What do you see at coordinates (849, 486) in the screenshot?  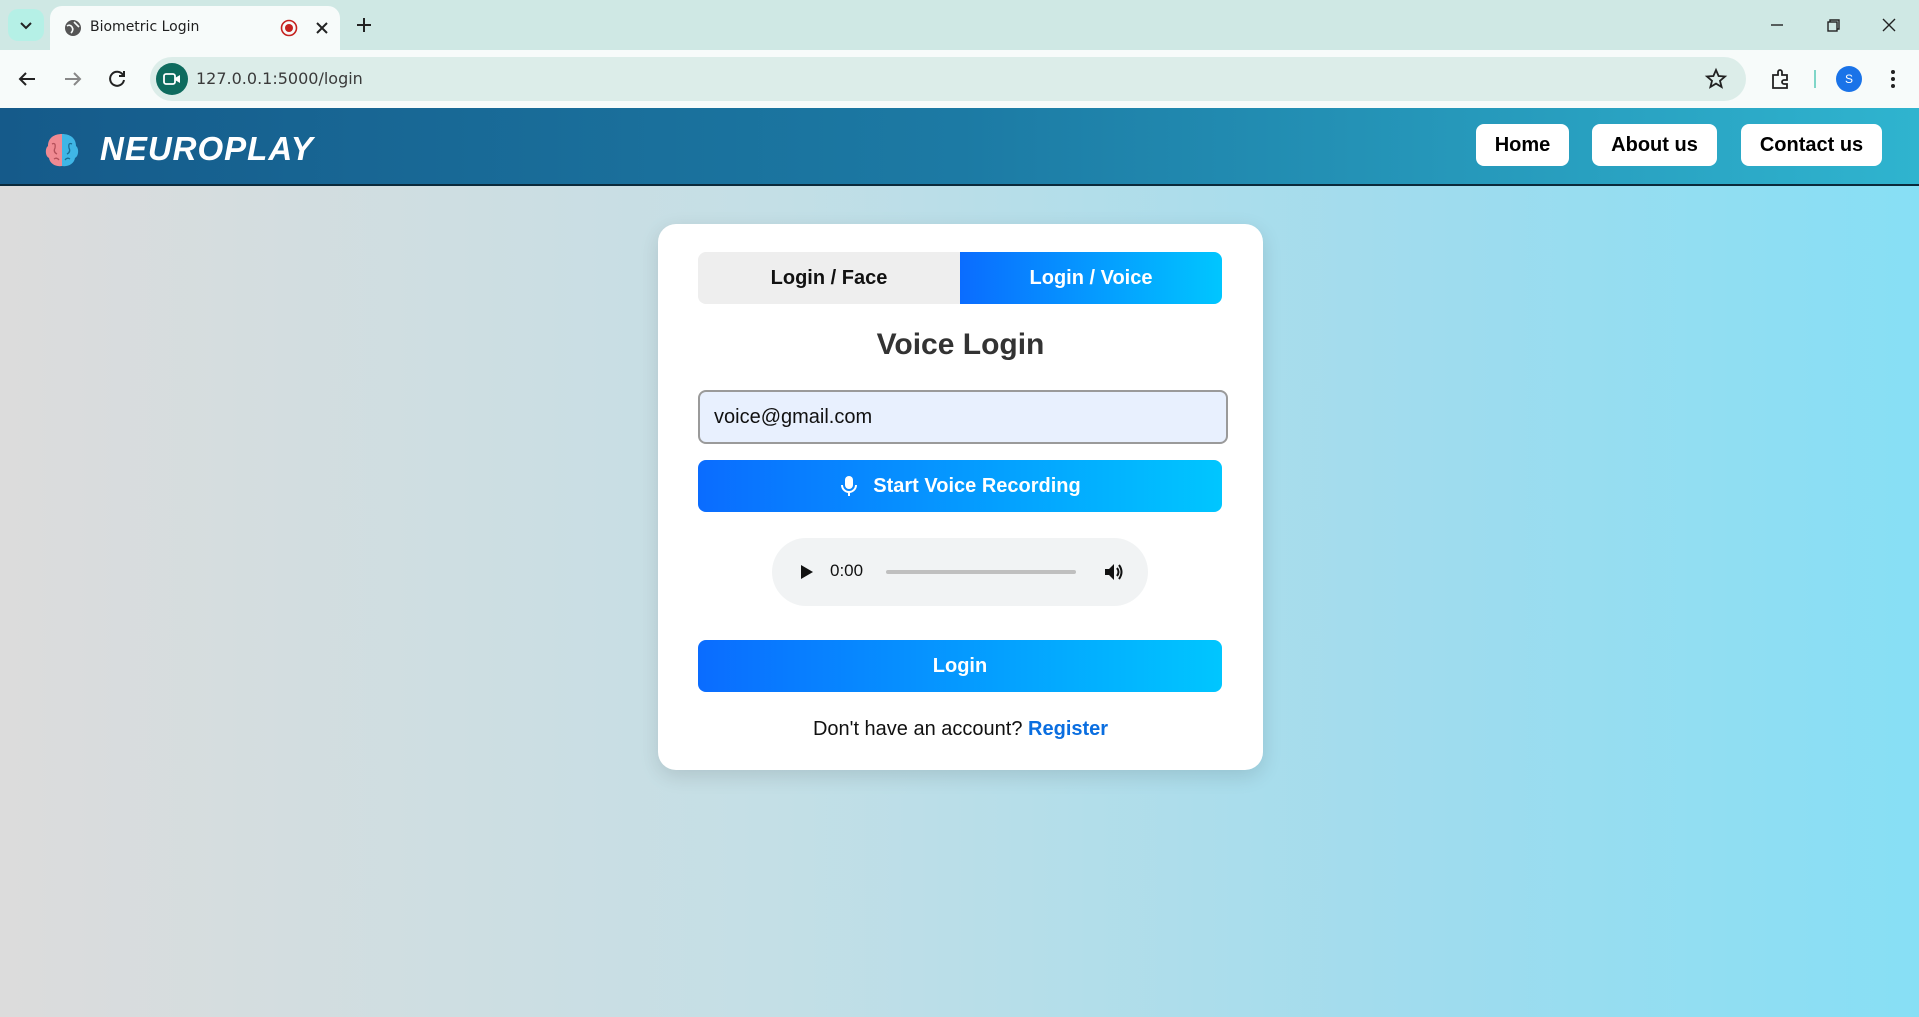 I see `mic-icon` at bounding box center [849, 486].